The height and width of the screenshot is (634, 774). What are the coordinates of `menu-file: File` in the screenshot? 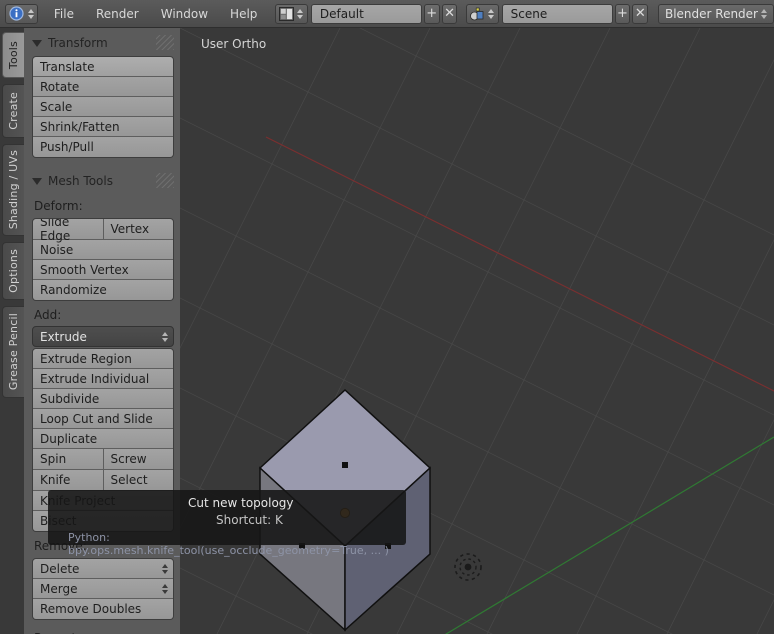 It's located at (64, 14).